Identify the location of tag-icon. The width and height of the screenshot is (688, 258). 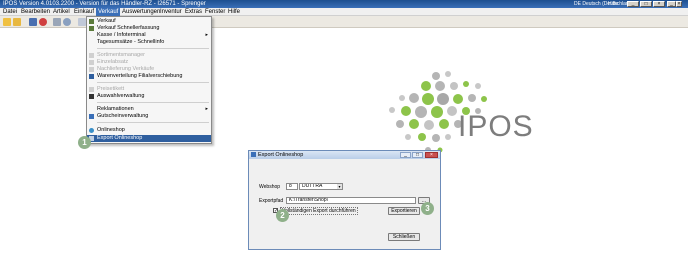
(91, 89).